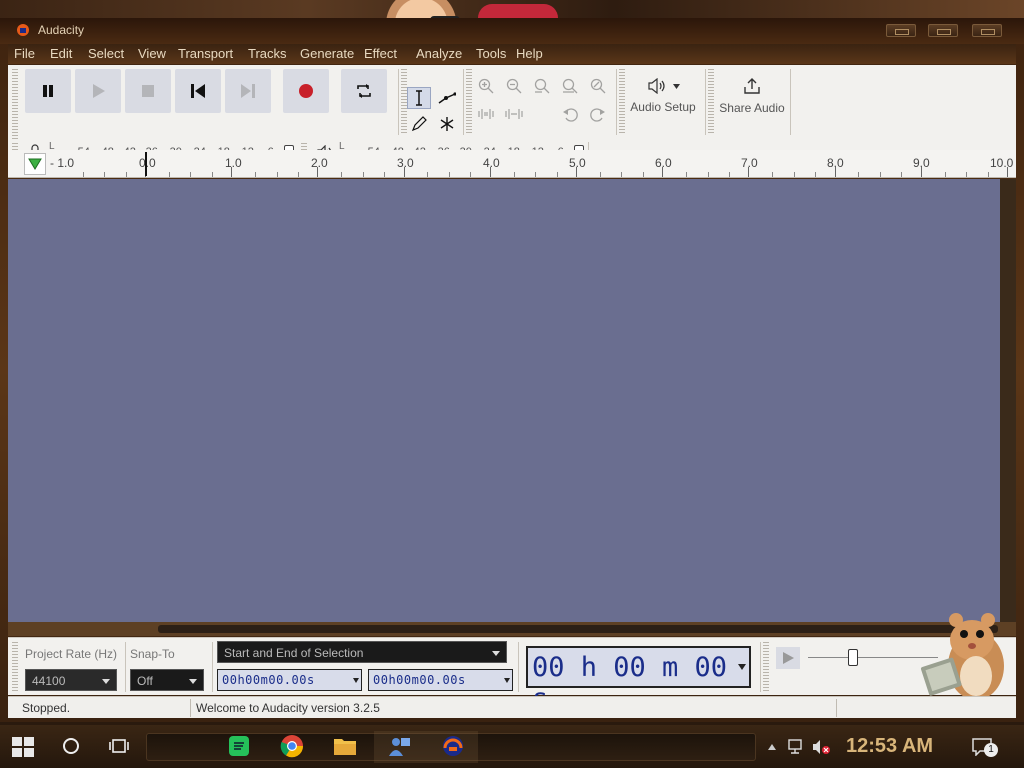  What do you see at coordinates (943, 30) in the screenshot?
I see `maximize-button` at bounding box center [943, 30].